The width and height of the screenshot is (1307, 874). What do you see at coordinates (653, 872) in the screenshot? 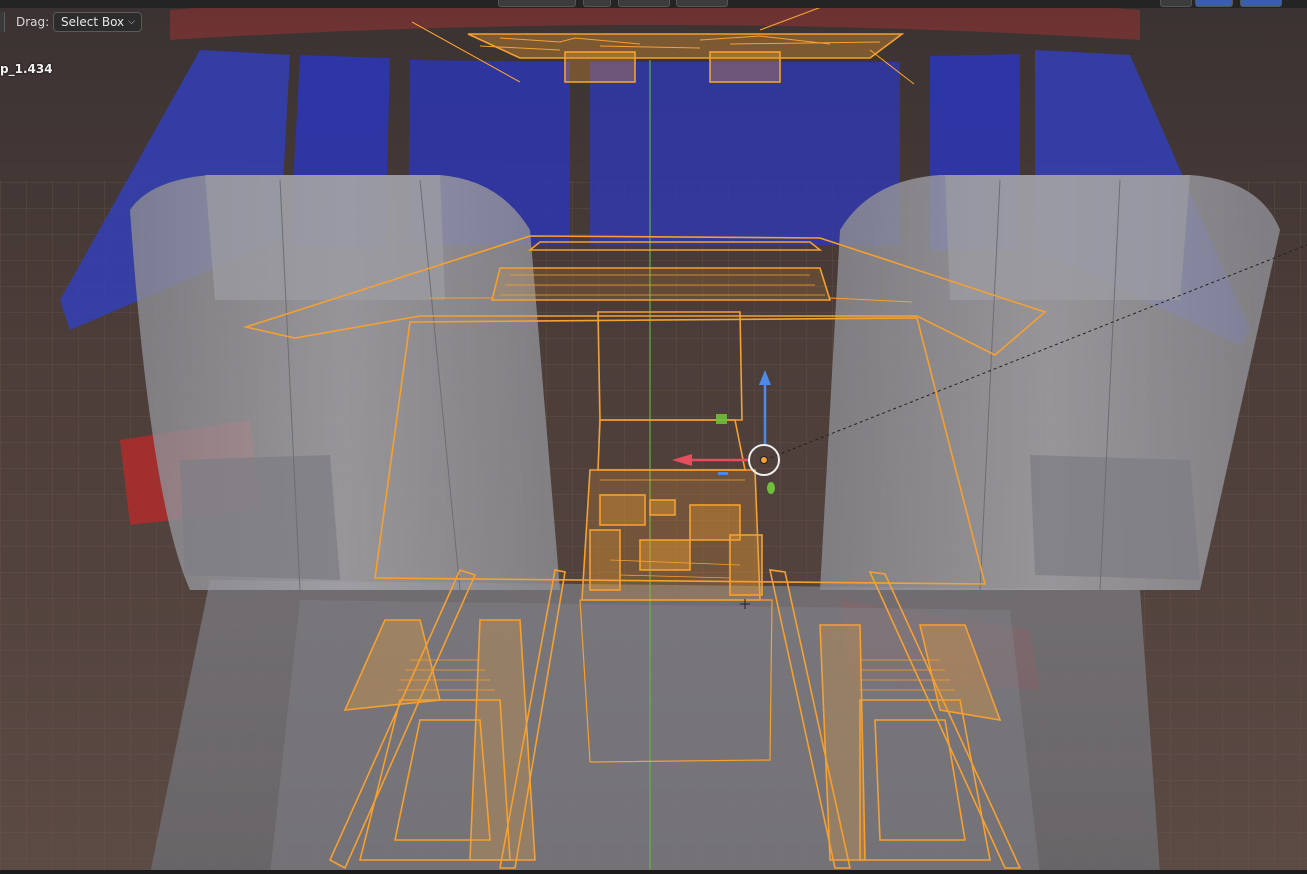
I see `viewport-bottom-border` at bounding box center [653, 872].